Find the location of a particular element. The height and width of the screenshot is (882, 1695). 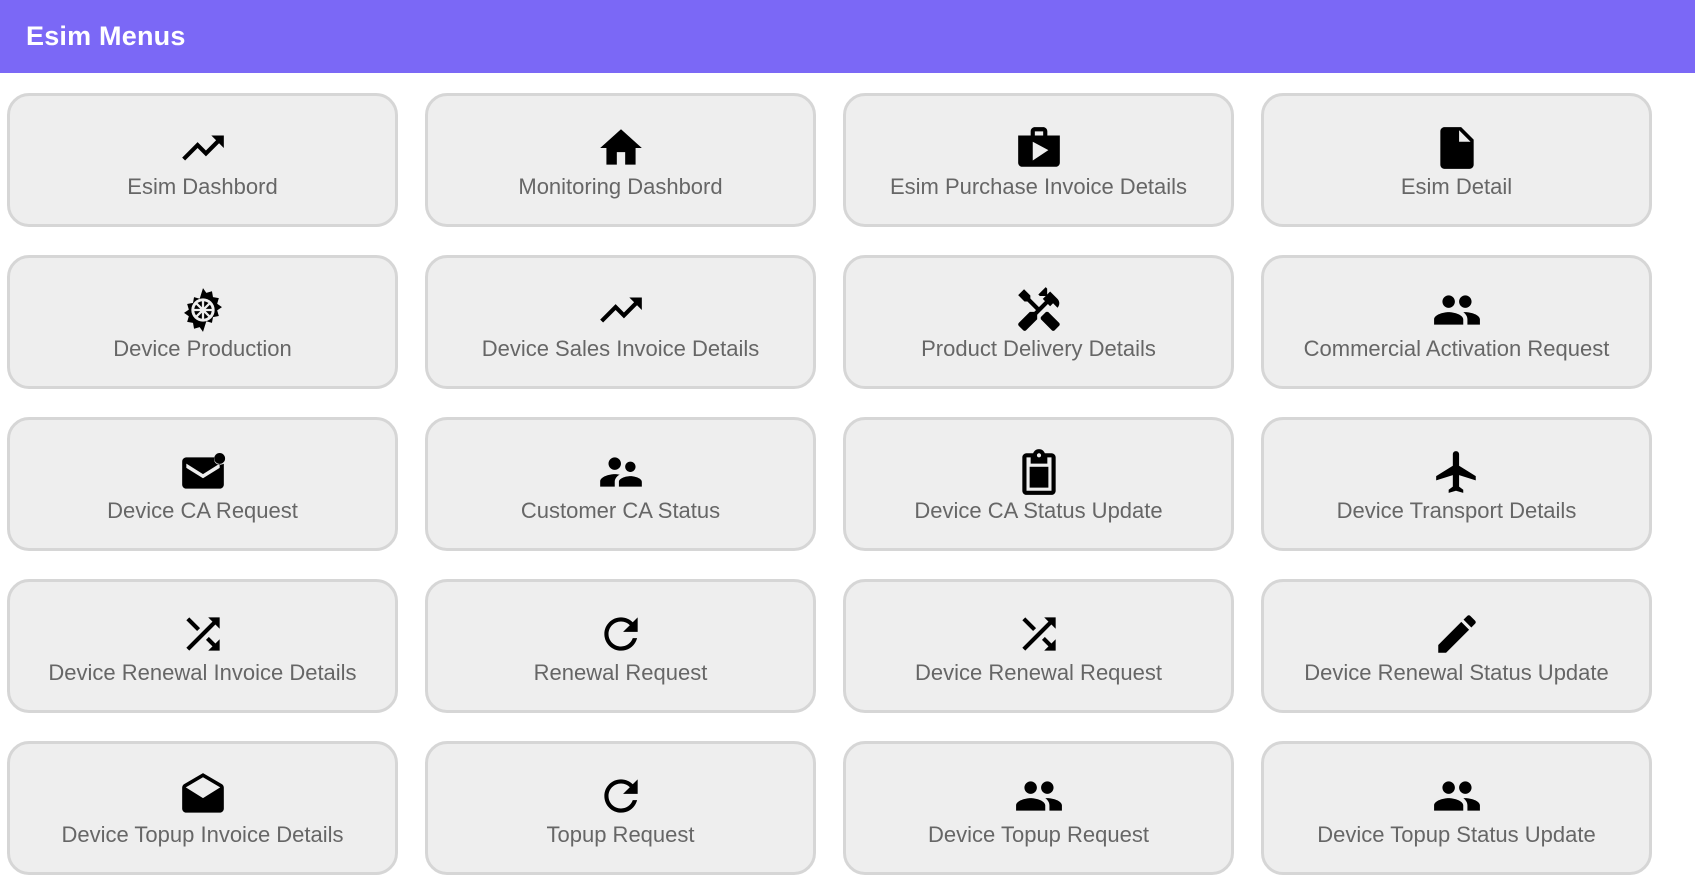

menu-tile-label: Topup Request is located at coordinates (620, 834).